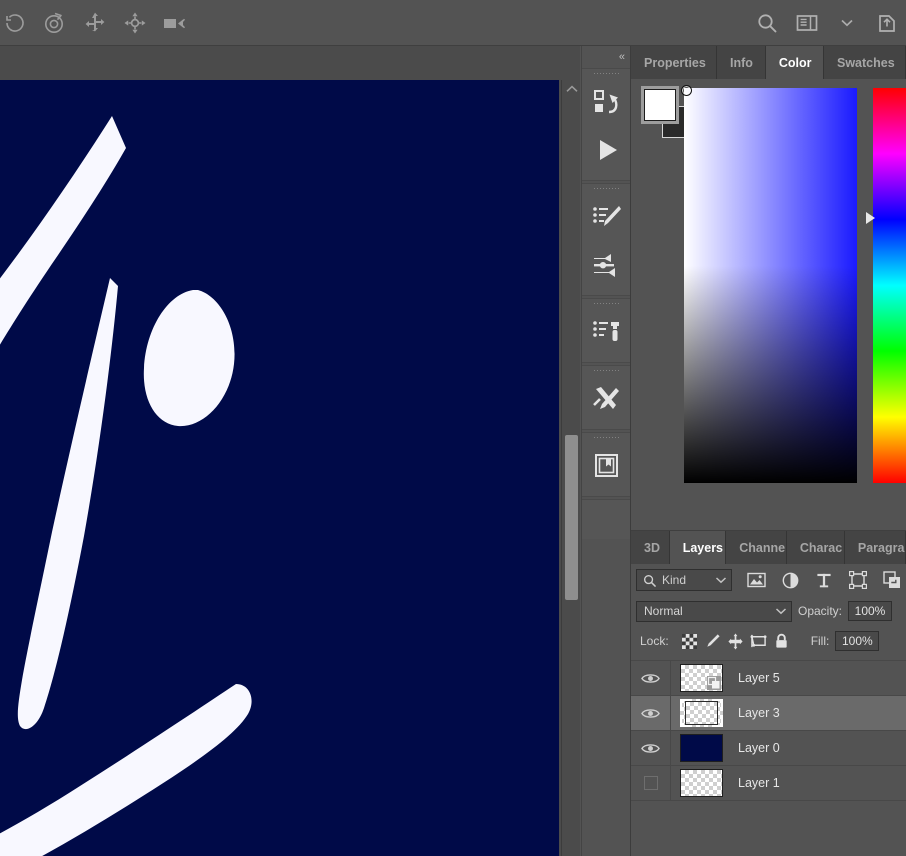  Describe the element at coordinates (55, 23) in the screenshot. I see `roll-3d-object-icon` at that location.